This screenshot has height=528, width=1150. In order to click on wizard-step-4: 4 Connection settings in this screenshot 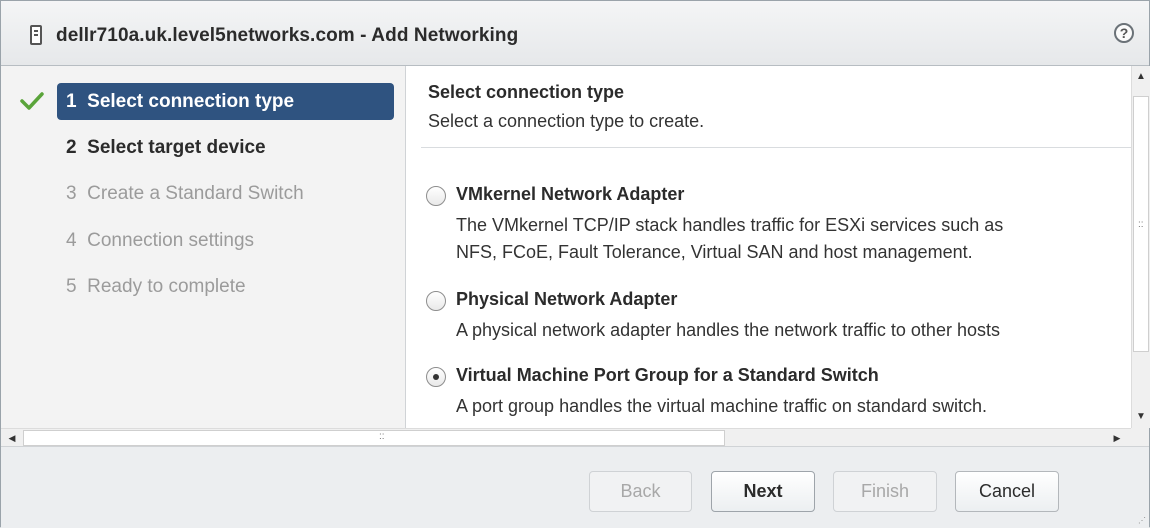, I will do `click(225, 240)`.